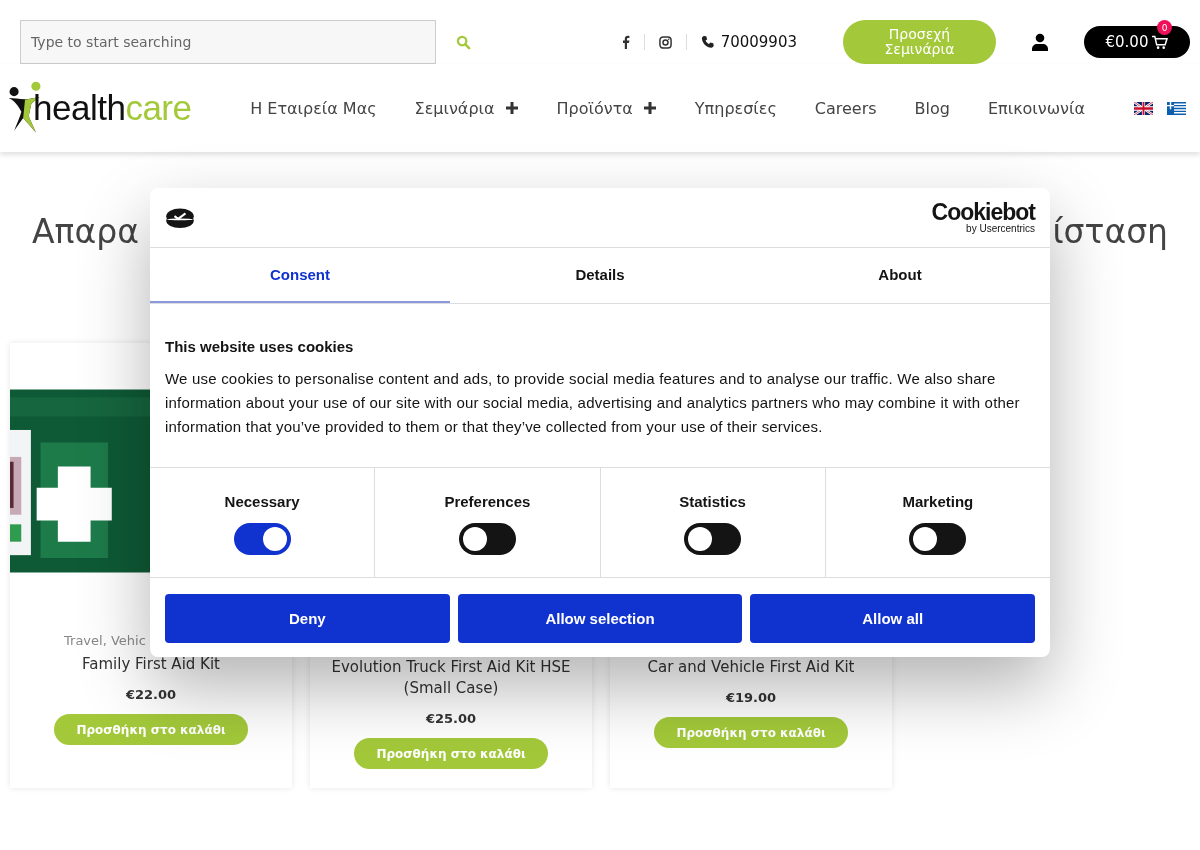 The image size is (1200, 850). Describe the element at coordinates (938, 501) in the screenshot. I see `category-label: Marketing` at that location.